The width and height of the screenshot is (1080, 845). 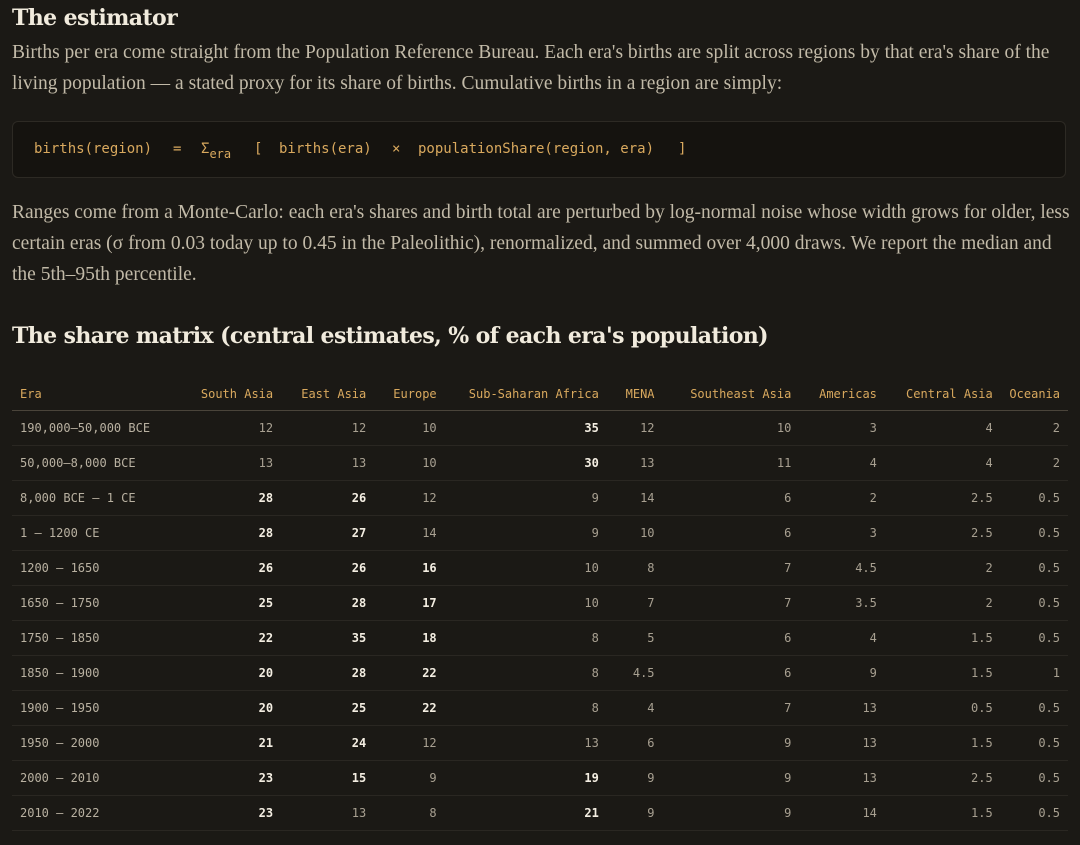 I want to click on era-cell: 2000 – 2010, so click(x=96, y=778).